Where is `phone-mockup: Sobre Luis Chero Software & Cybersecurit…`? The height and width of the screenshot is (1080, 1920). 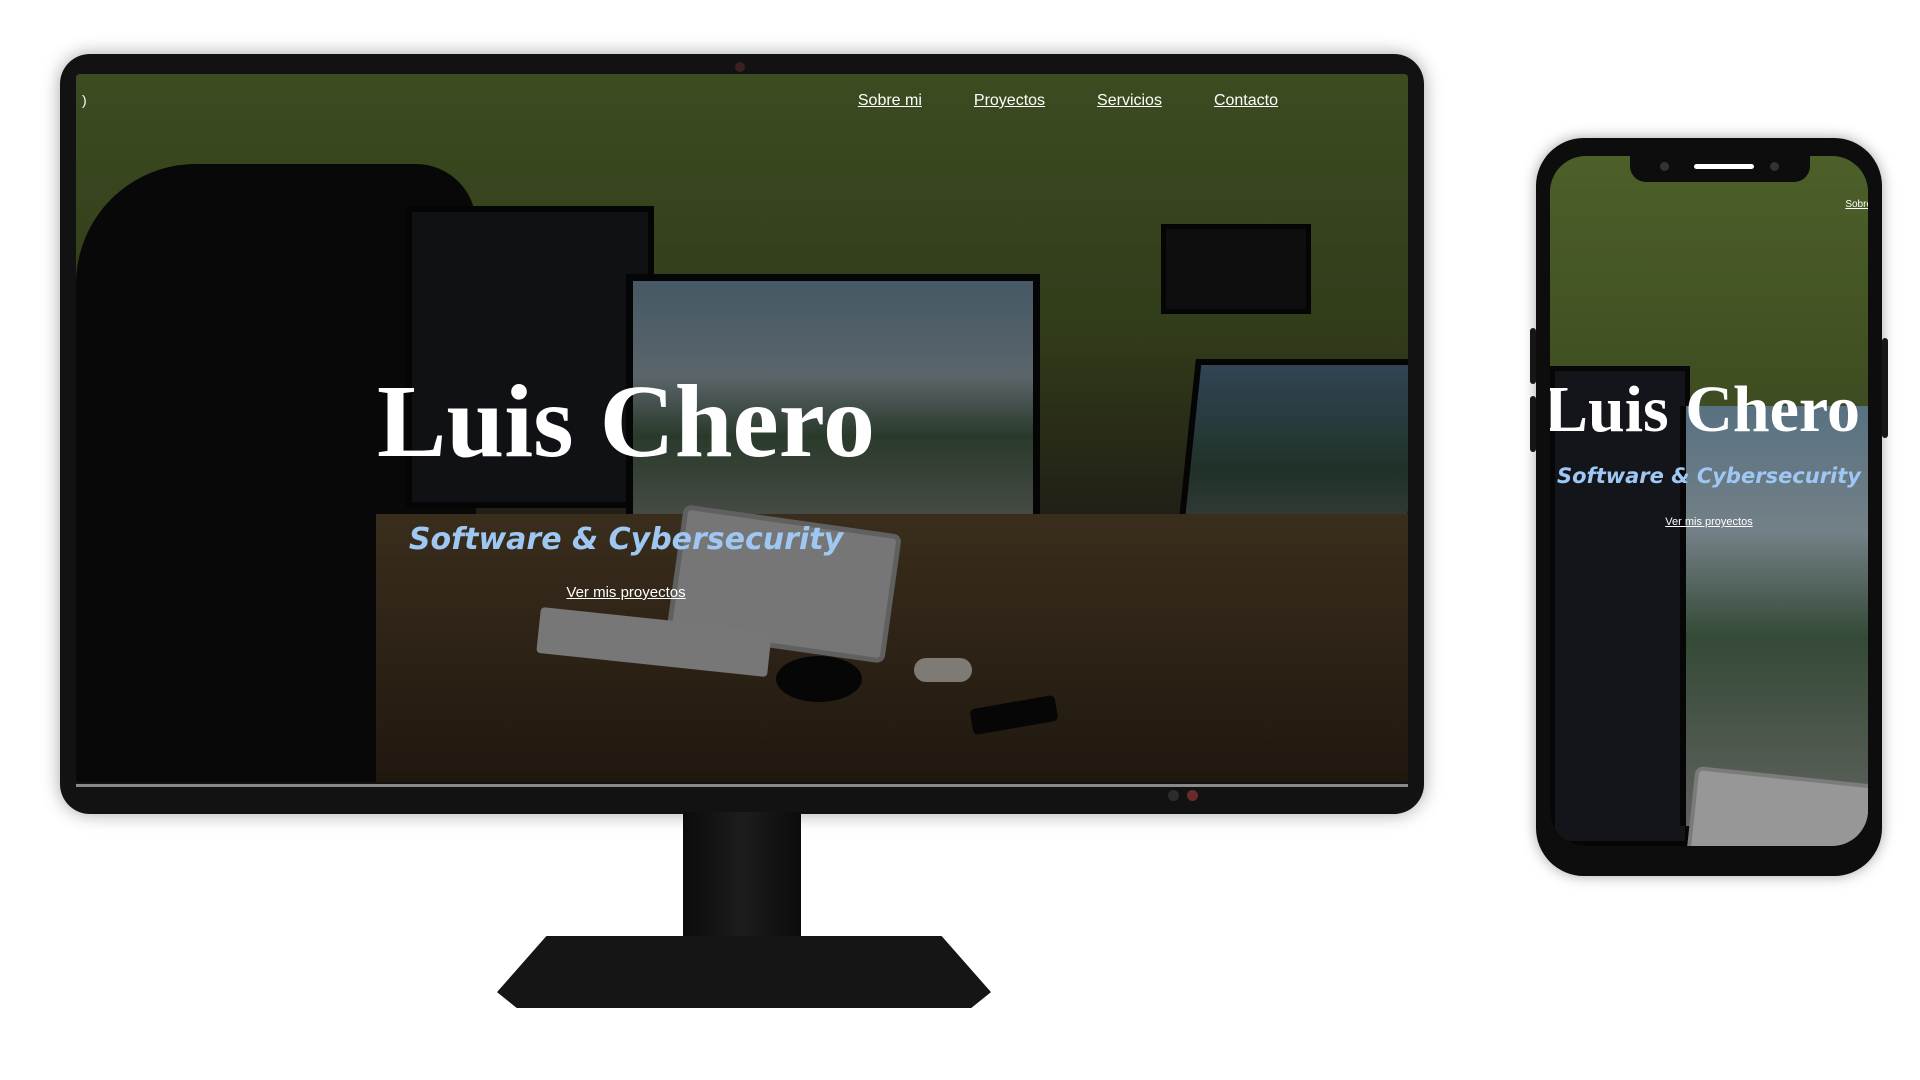 phone-mockup: Sobre Luis Chero Software & Cybersecurit… is located at coordinates (1709, 507).